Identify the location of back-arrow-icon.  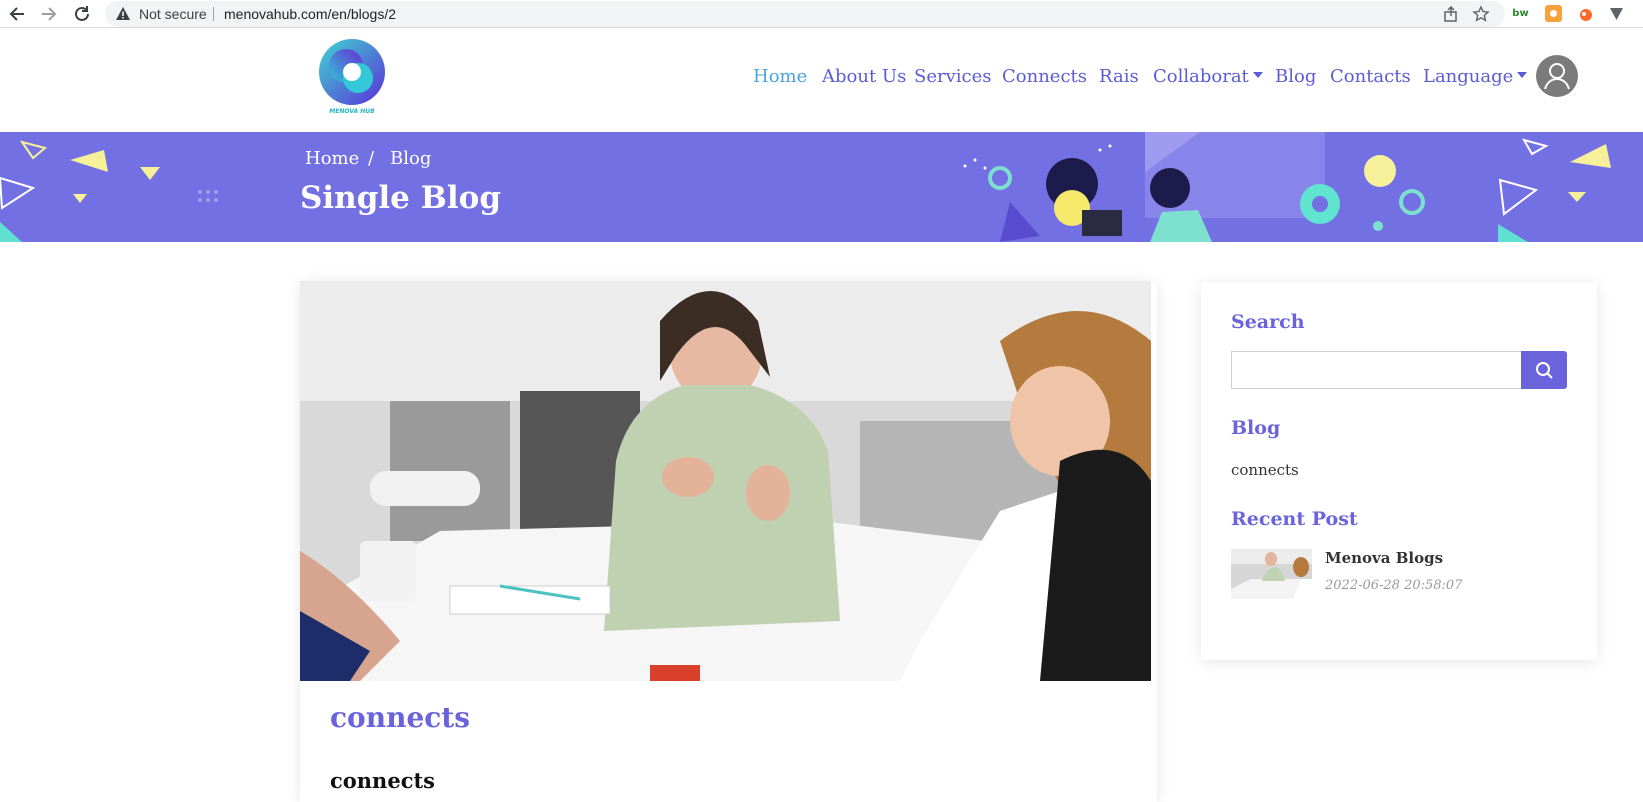
(17, 14).